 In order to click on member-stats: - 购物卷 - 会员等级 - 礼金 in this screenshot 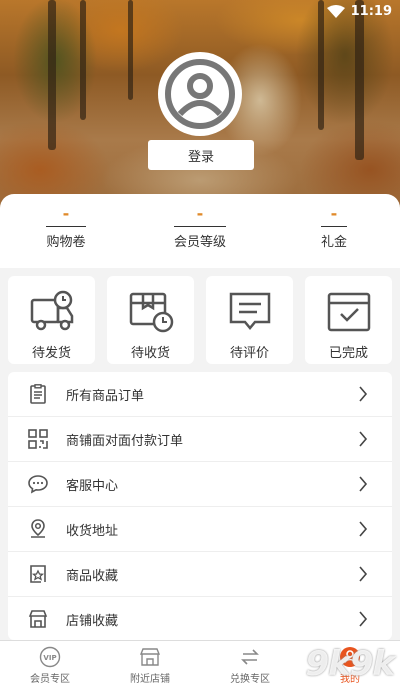, I will do `click(200, 231)`.